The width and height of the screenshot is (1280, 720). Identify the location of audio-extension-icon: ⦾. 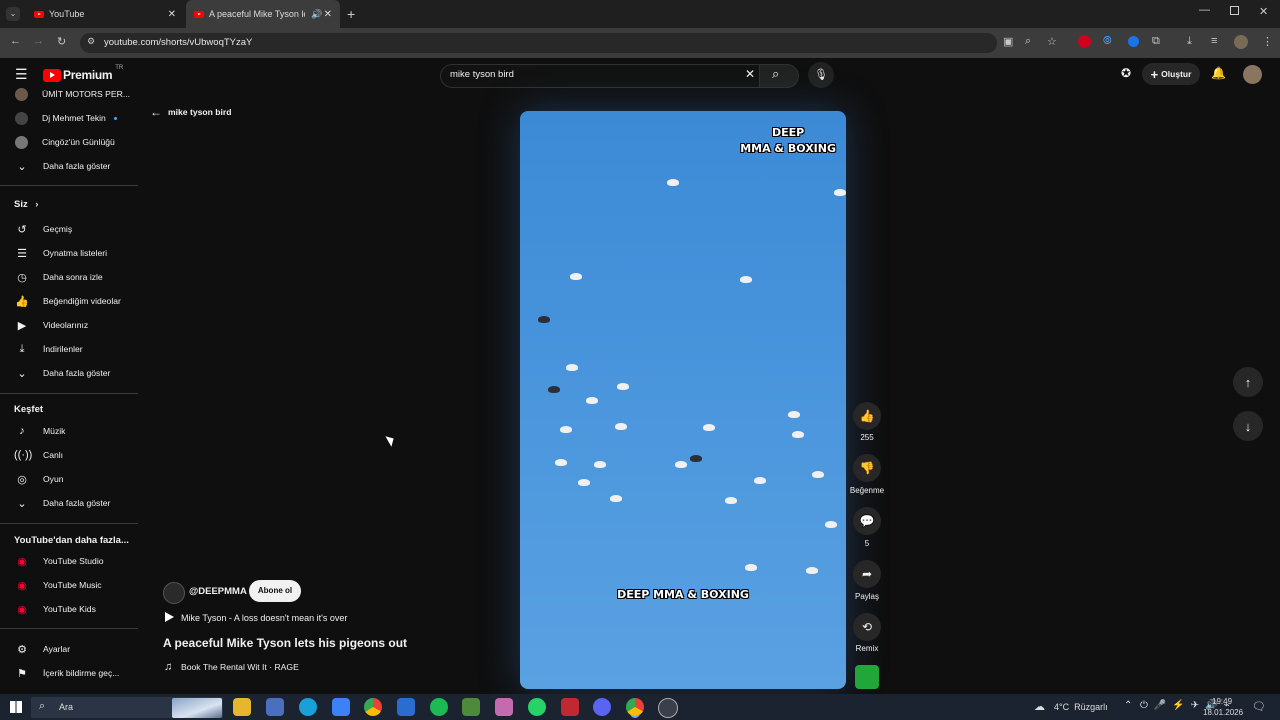
(1107, 41).